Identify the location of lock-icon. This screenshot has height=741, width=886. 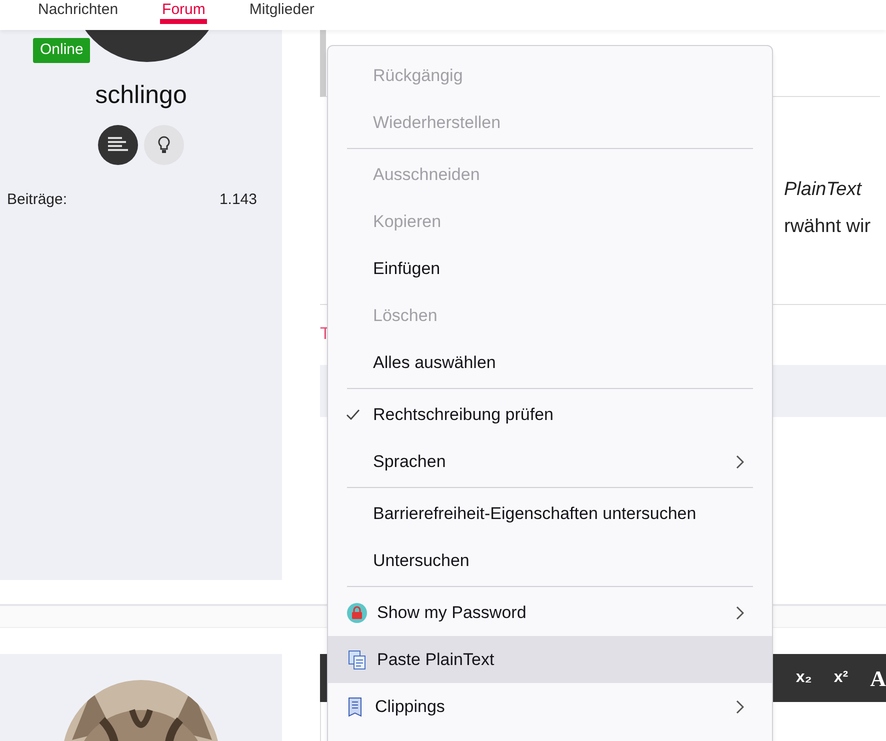
(357, 612).